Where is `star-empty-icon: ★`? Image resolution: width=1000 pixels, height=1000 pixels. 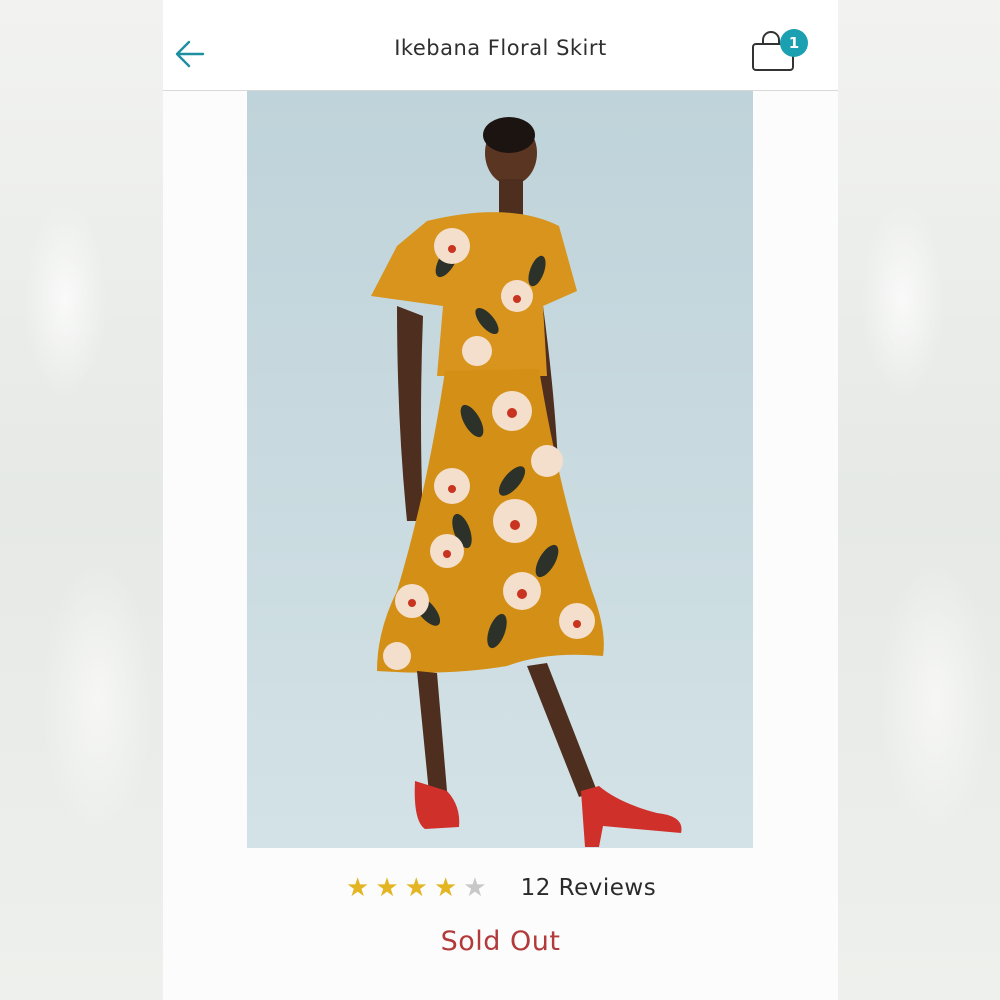
star-empty-icon: ★ is located at coordinates (475, 888).